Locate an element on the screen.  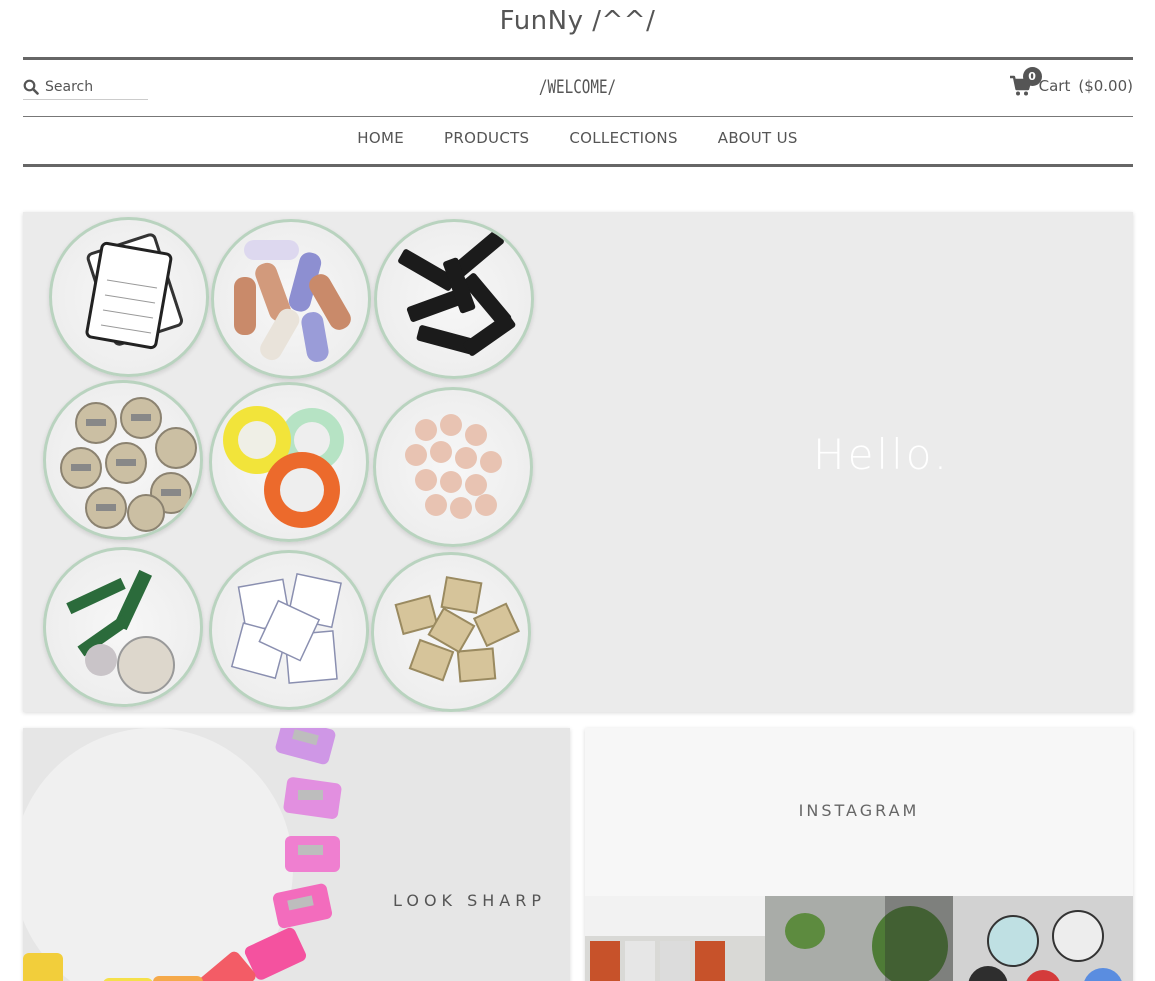
nav-item-collections: COLLECTIONS is located at coordinates (623, 138).